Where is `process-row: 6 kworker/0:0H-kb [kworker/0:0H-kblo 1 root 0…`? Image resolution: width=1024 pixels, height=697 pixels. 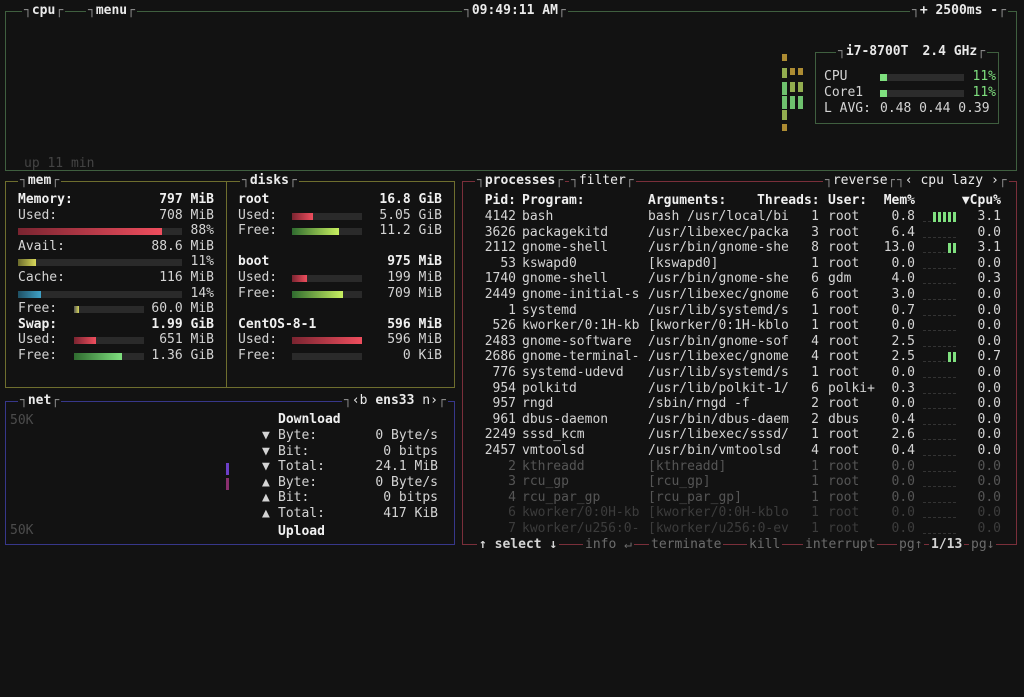
process-row: 6 kworker/0:0H-kb [kworker/0:0H-kblo 1 root 0… is located at coordinates (740, 513).